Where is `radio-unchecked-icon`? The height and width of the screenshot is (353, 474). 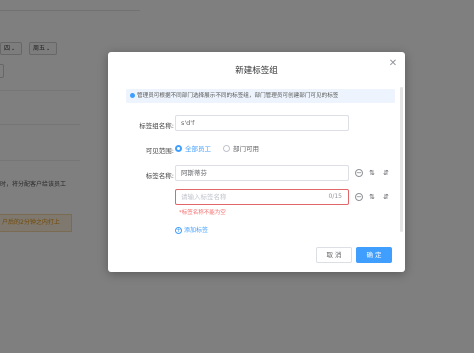
radio-unchecked-icon is located at coordinates (226, 148).